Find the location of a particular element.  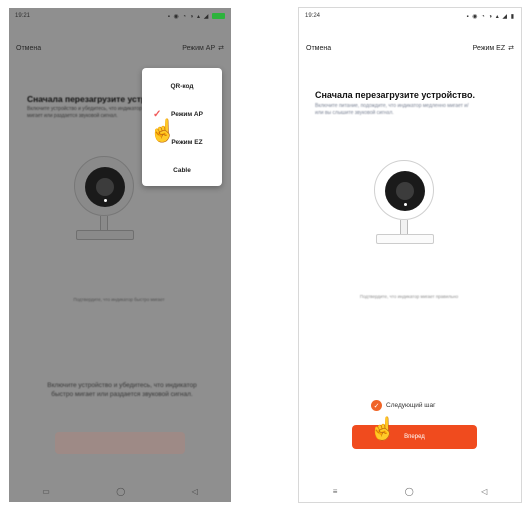

menu-item-cable: Cable is located at coordinates (182, 170).